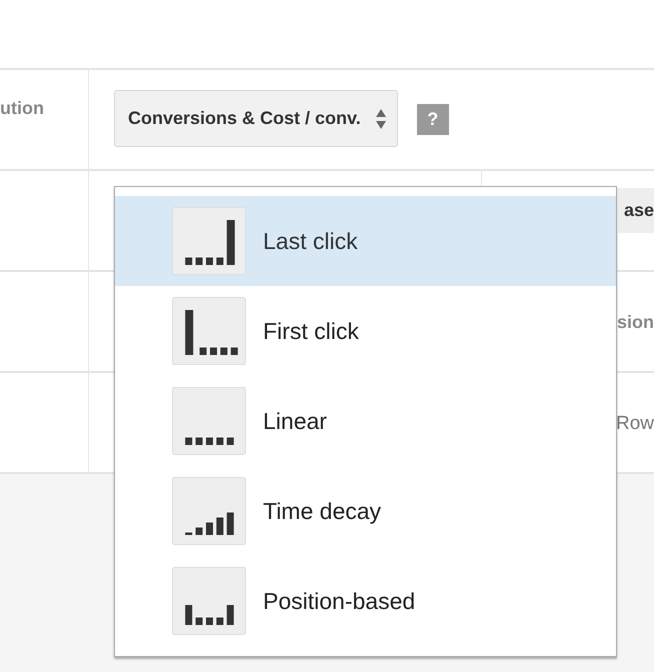  Describe the element at coordinates (635, 322) in the screenshot. I see `cut-off-label: sion` at that location.